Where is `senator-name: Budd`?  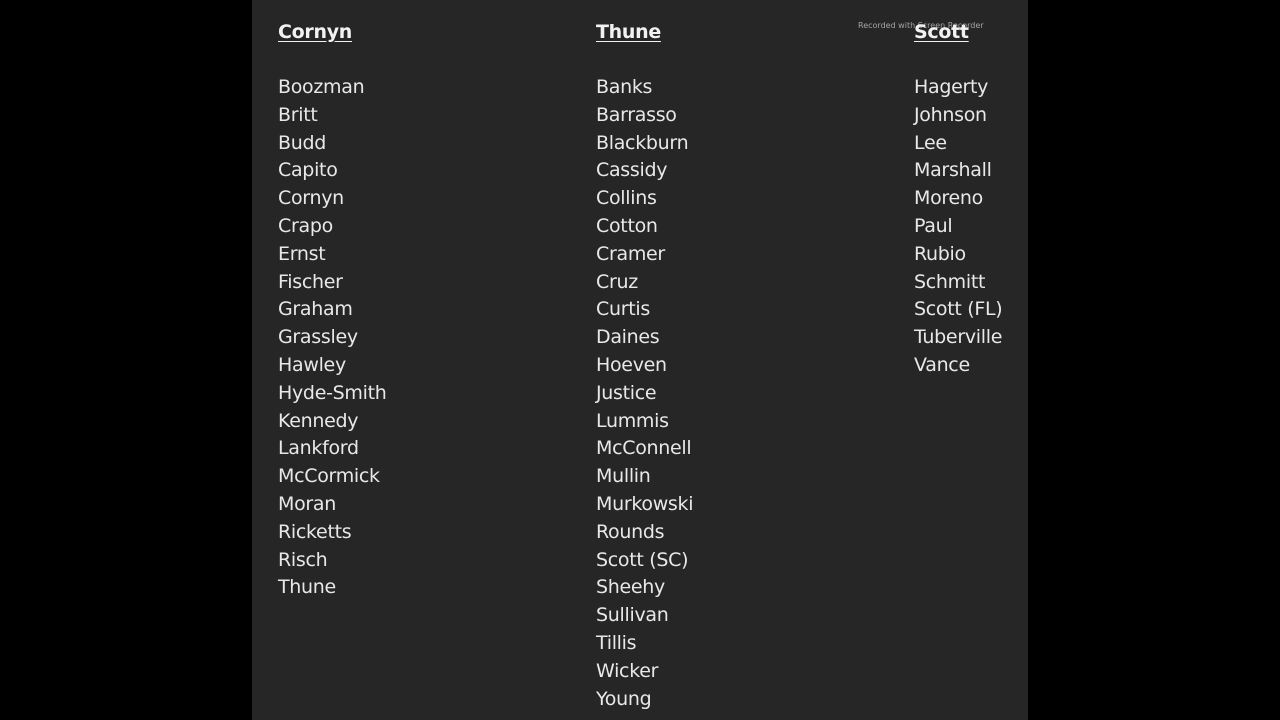
senator-name: Budd is located at coordinates (302, 142).